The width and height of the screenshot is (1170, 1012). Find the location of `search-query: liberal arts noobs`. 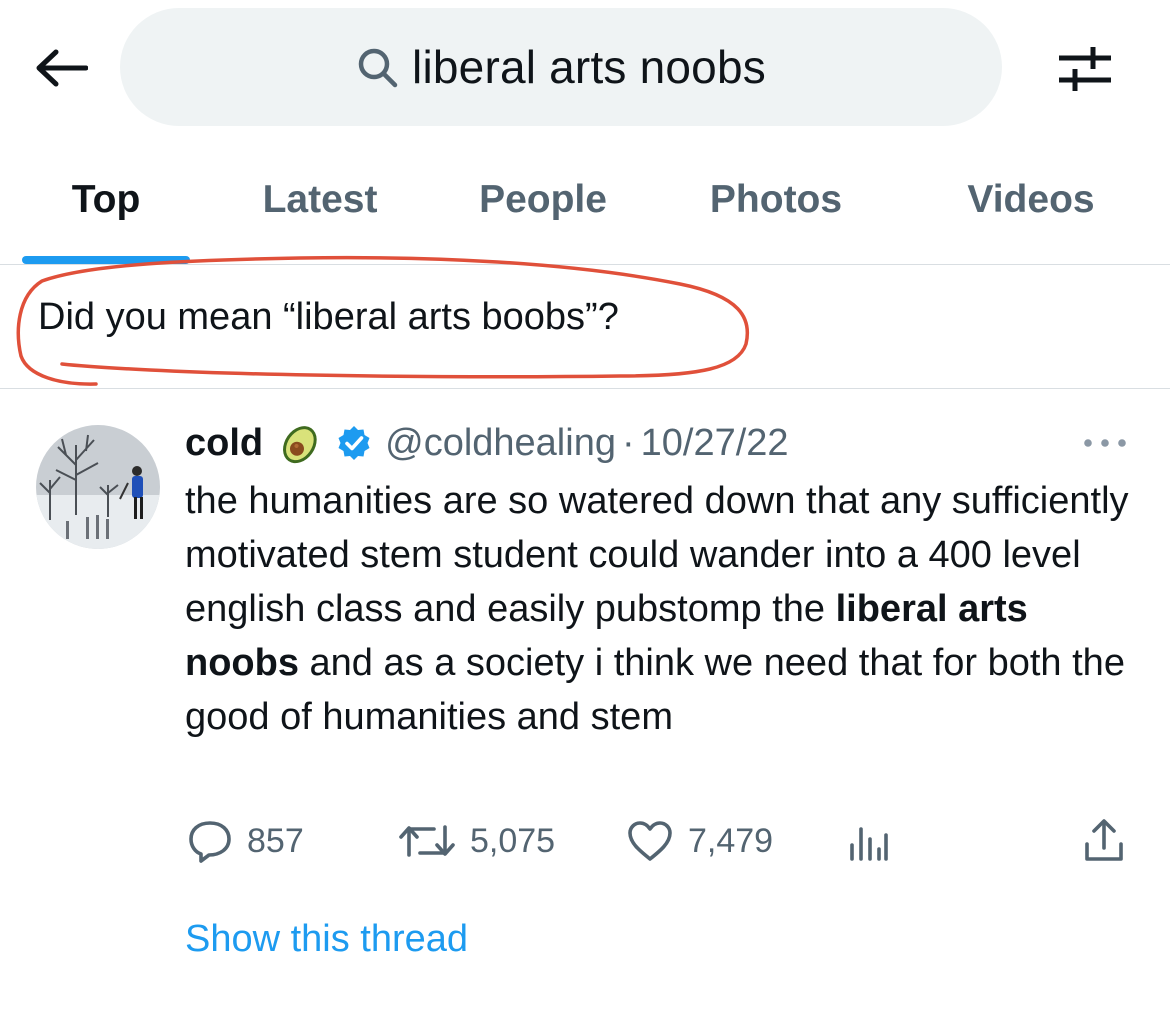

search-query: liberal arts noobs is located at coordinates (589, 67).